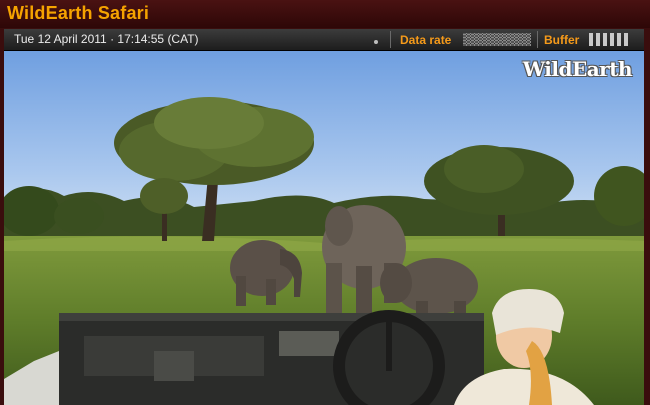 This screenshot has width=650, height=405. I want to click on datetime-readout: Tue 12 April 2011 · 17:14:55 (CAT), so click(106, 39).